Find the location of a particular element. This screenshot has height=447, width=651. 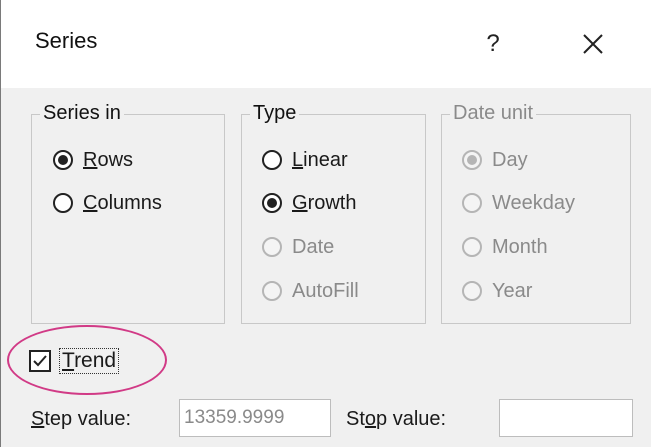

date-unit-legend: Date unit is located at coordinates (493, 113).